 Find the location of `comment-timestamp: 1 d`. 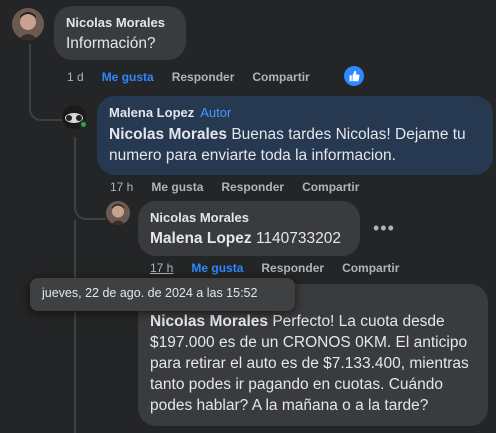

comment-timestamp: 1 d is located at coordinates (75, 77).